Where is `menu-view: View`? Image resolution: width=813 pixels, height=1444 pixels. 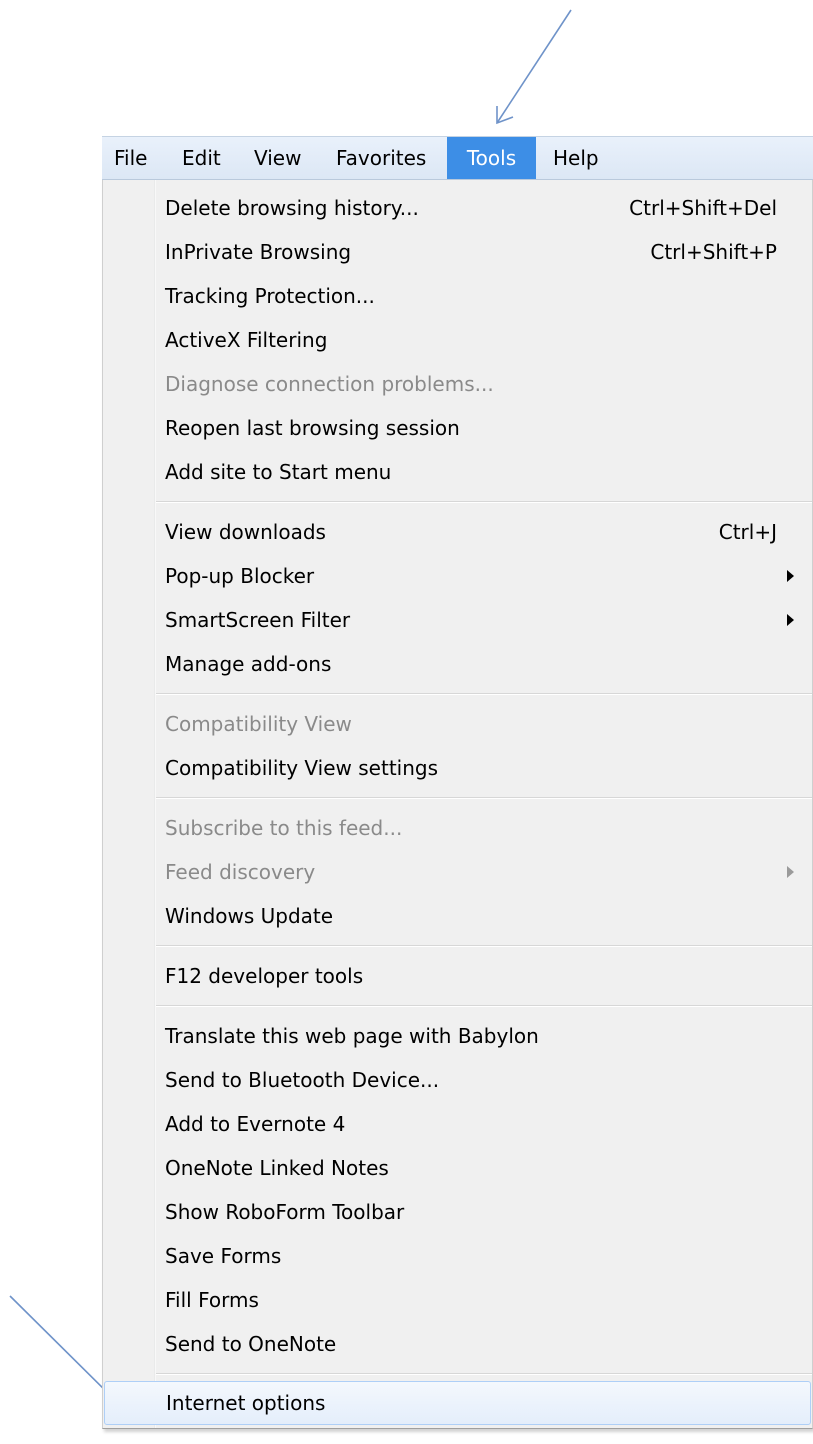 menu-view: View is located at coordinates (277, 158).